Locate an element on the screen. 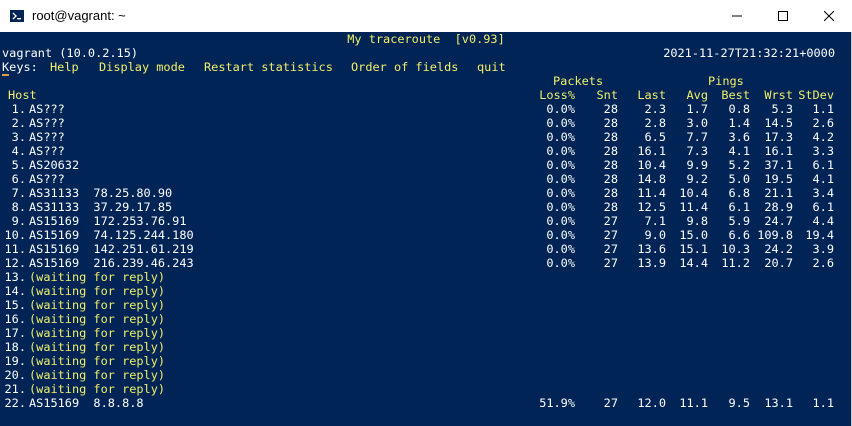 This screenshot has height=426, width=852. hop-stdev: 19.4 is located at coordinates (819, 235).